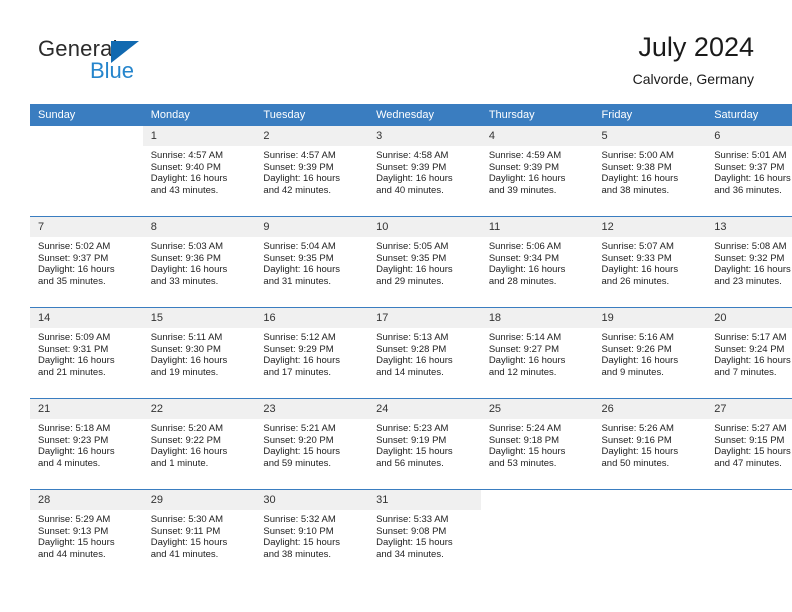 The height and width of the screenshot is (612, 792). I want to click on day-sunrise-text: Sunrise: 5:17 AM, so click(750, 337).